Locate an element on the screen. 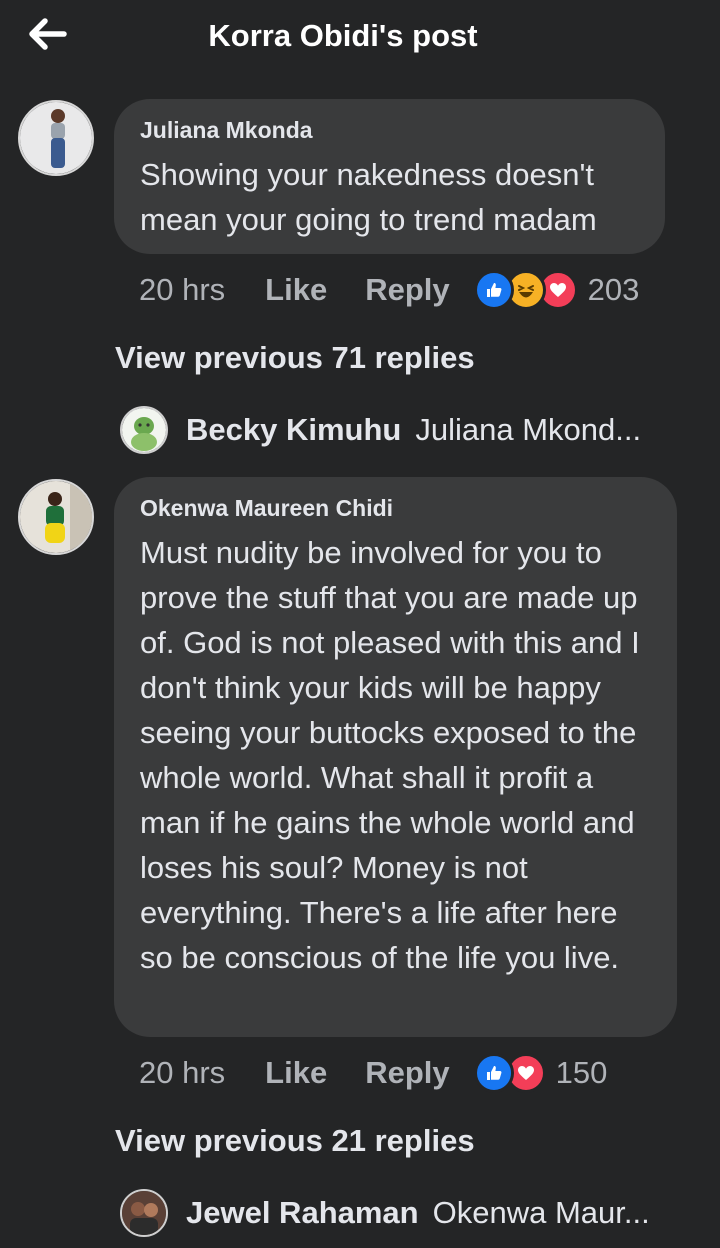 This screenshot has height=1248, width=720. top-bar: Korra Obidi's post is located at coordinates (360, 38).